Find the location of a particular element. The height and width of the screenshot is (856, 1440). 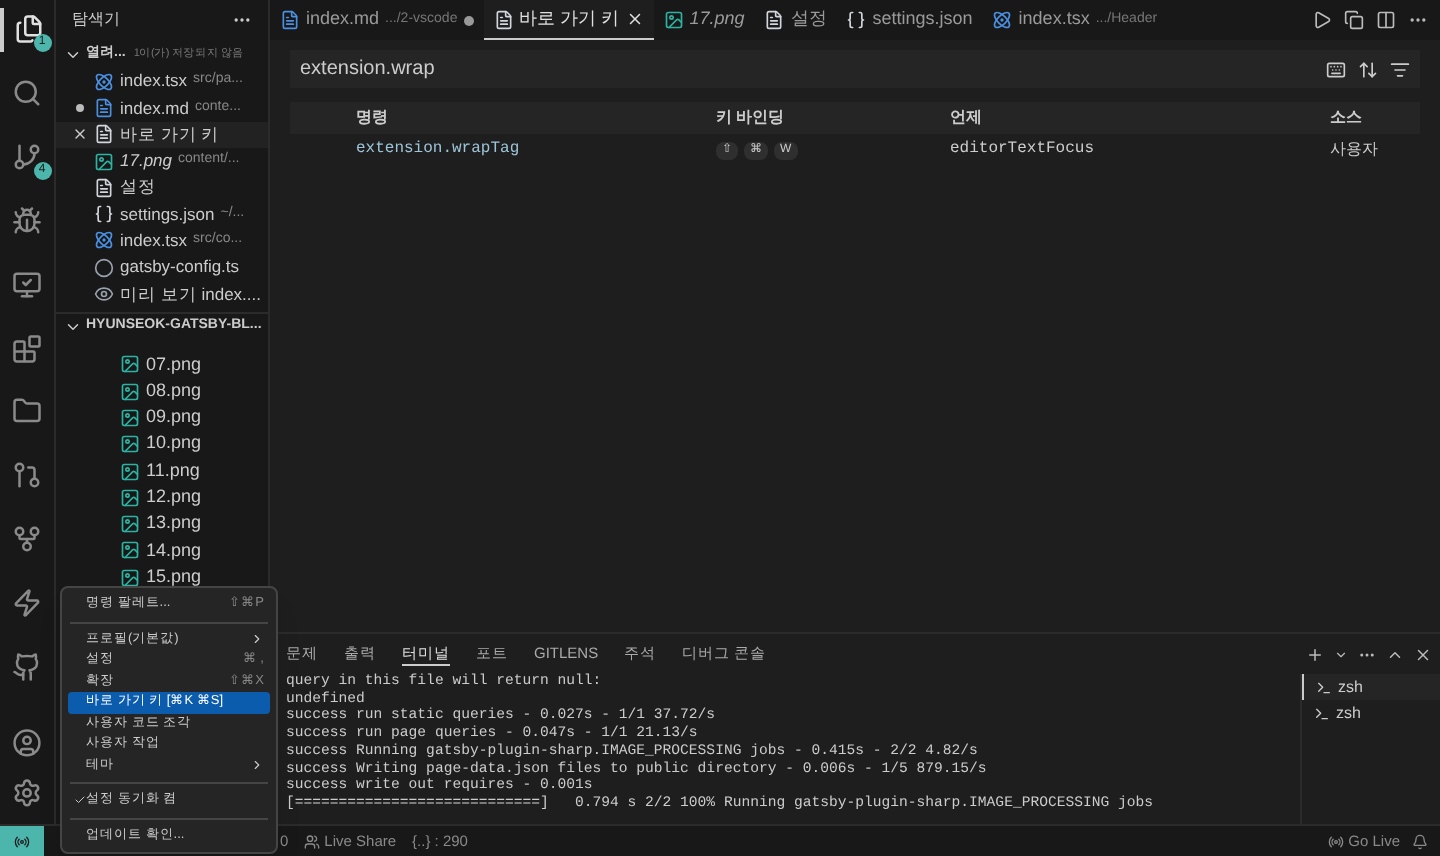

editor-tab: 17.png is located at coordinates (704, 20).